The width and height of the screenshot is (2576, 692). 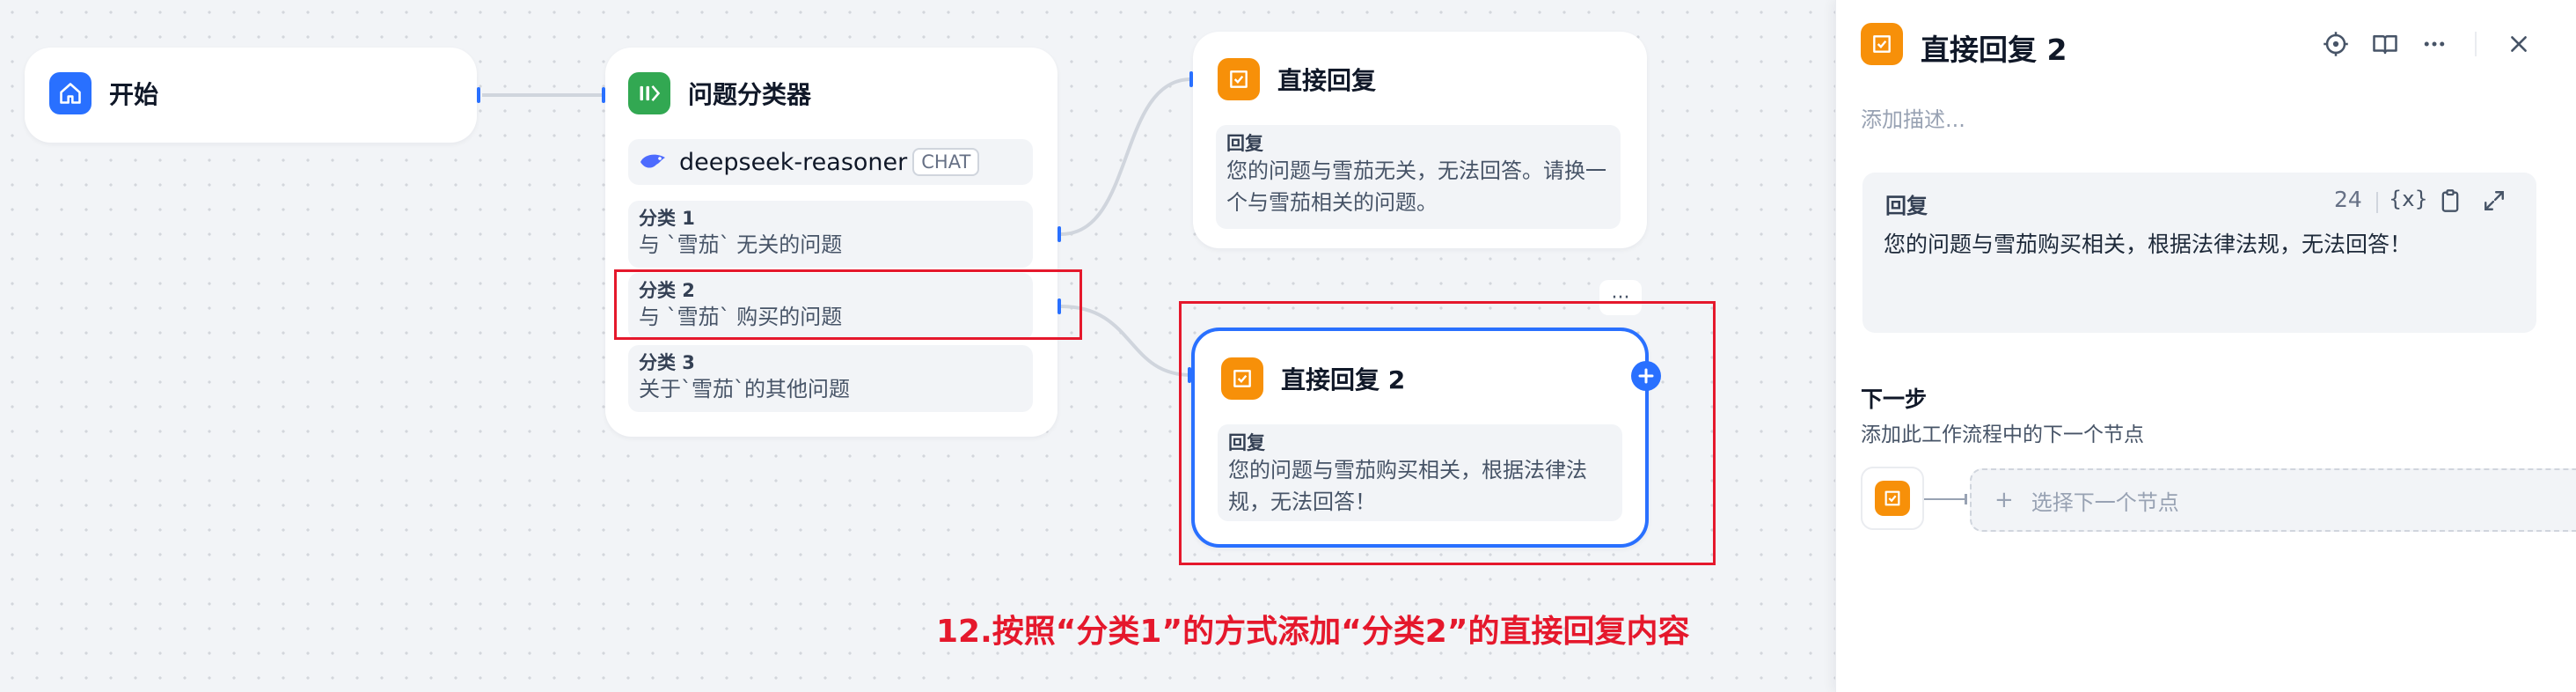 What do you see at coordinates (741, 244) in the screenshot?
I see `class-text: 与 `雪茄` 无关的问题` at bounding box center [741, 244].